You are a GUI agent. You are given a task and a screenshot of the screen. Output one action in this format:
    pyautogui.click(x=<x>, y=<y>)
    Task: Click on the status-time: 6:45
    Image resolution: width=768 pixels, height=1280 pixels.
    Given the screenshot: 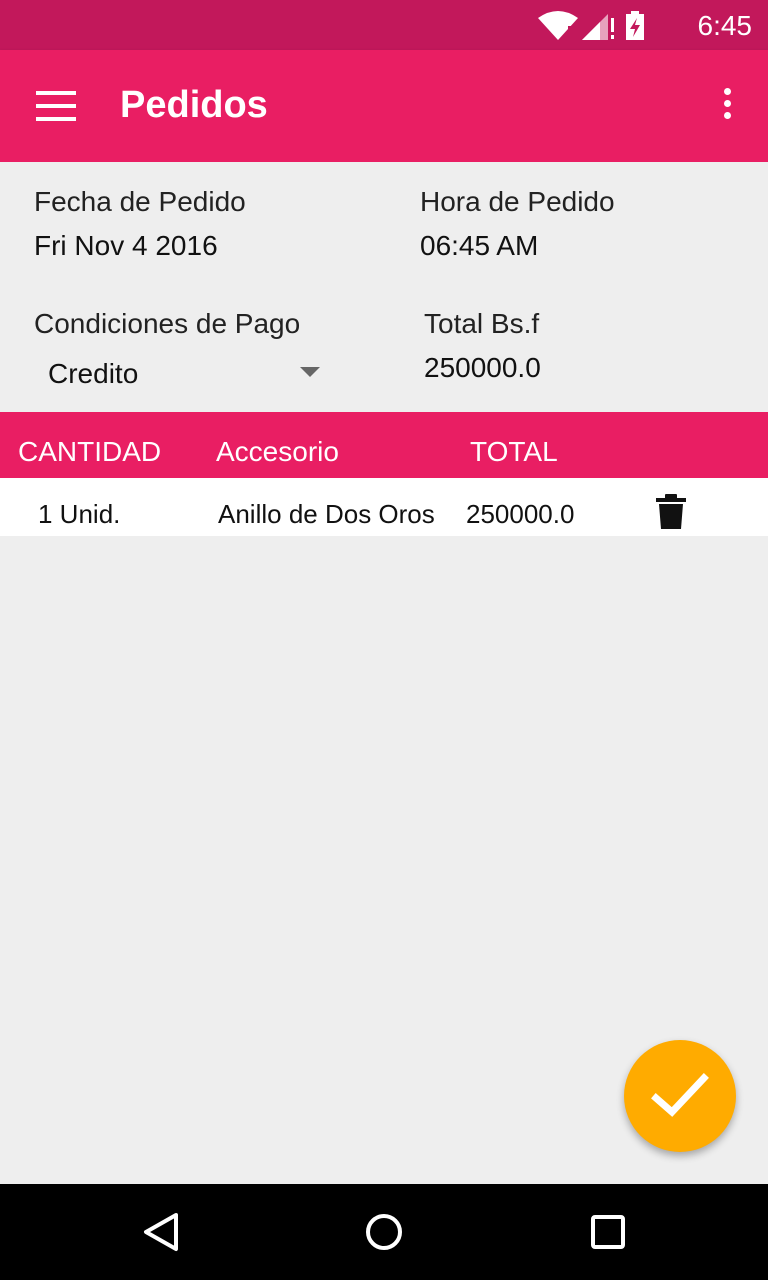 What is the action you would take?
    pyautogui.click(x=725, y=25)
    